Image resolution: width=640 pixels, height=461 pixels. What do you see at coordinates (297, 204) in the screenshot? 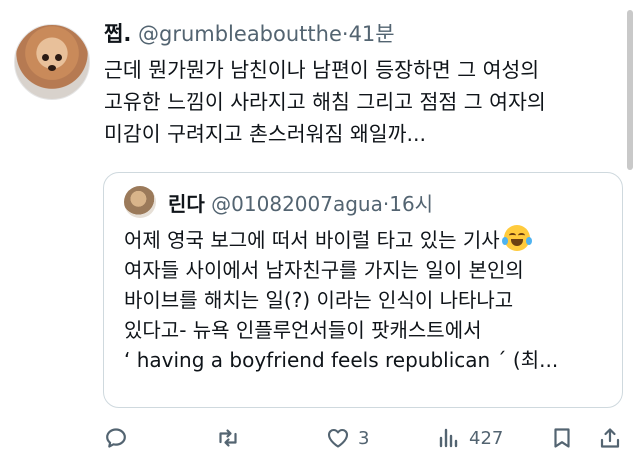
I see `quoted-author-handle: @01082007agua` at bounding box center [297, 204].